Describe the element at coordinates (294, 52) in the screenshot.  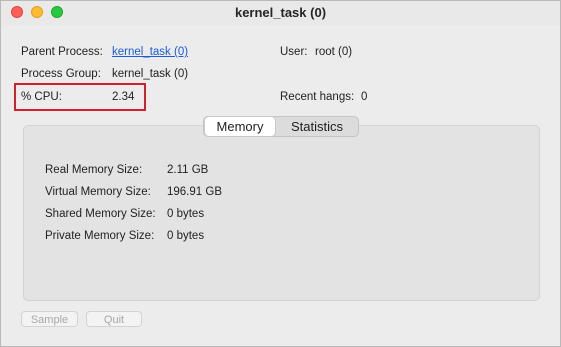
I see `user-label: User:` at that location.